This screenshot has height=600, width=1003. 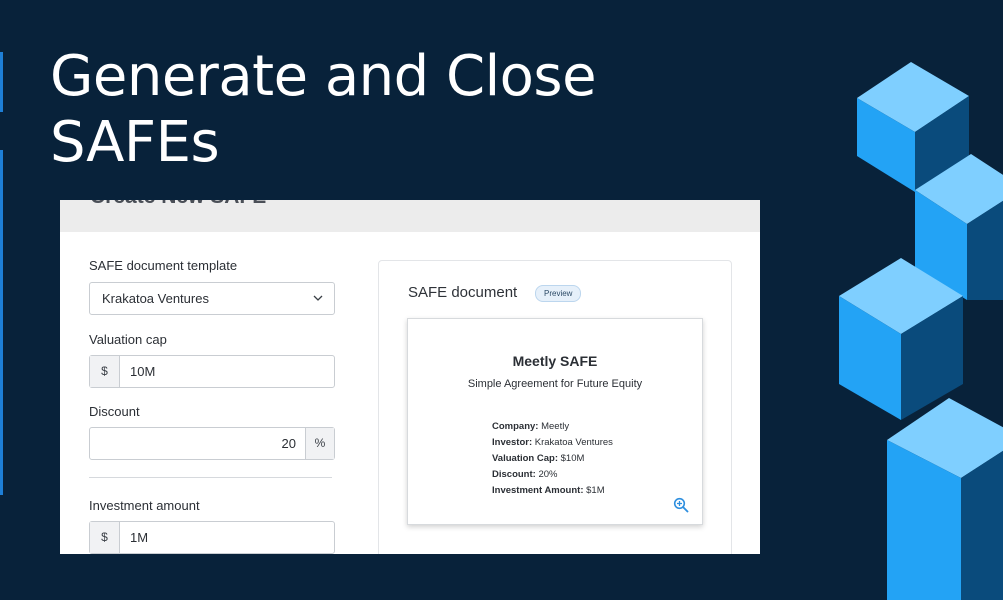 I want to click on template-label: SAFE document template, so click(x=163, y=265).